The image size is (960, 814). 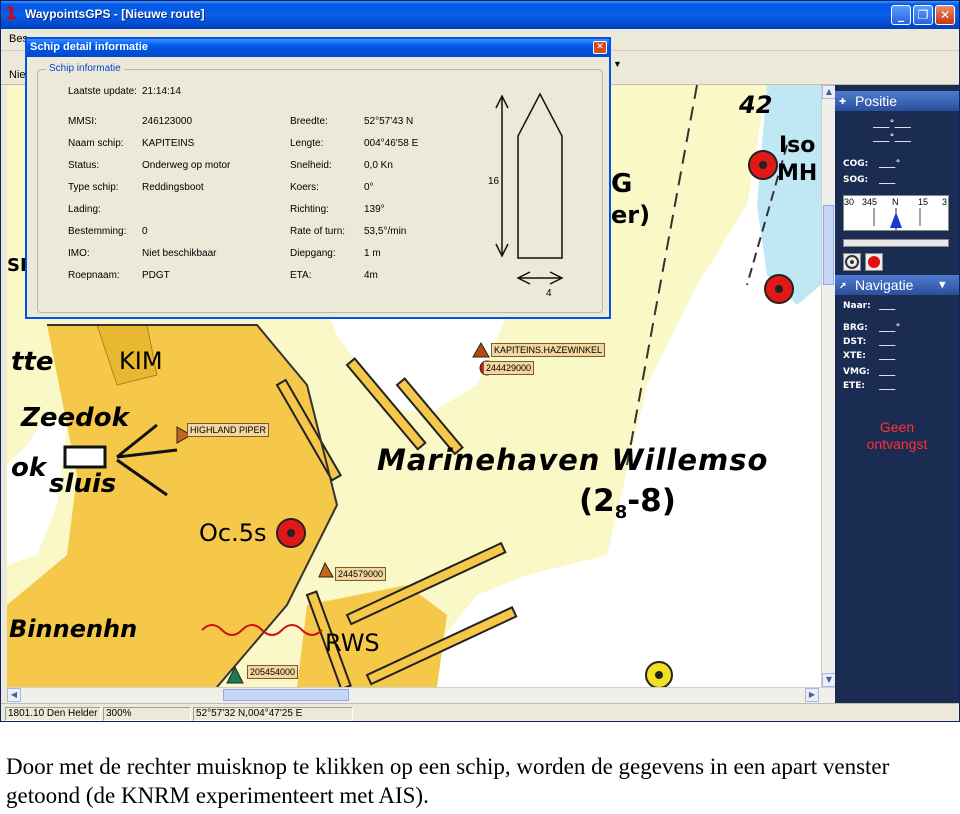 What do you see at coordinates (32, 362) in the screenshot?
I see `map-label-tte: tte` at bounding box center [32, 362].